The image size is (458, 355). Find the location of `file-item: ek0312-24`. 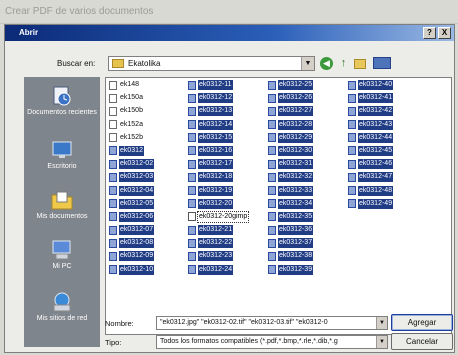

file-item: ek0312-24 is located at coordinates (218, 271).